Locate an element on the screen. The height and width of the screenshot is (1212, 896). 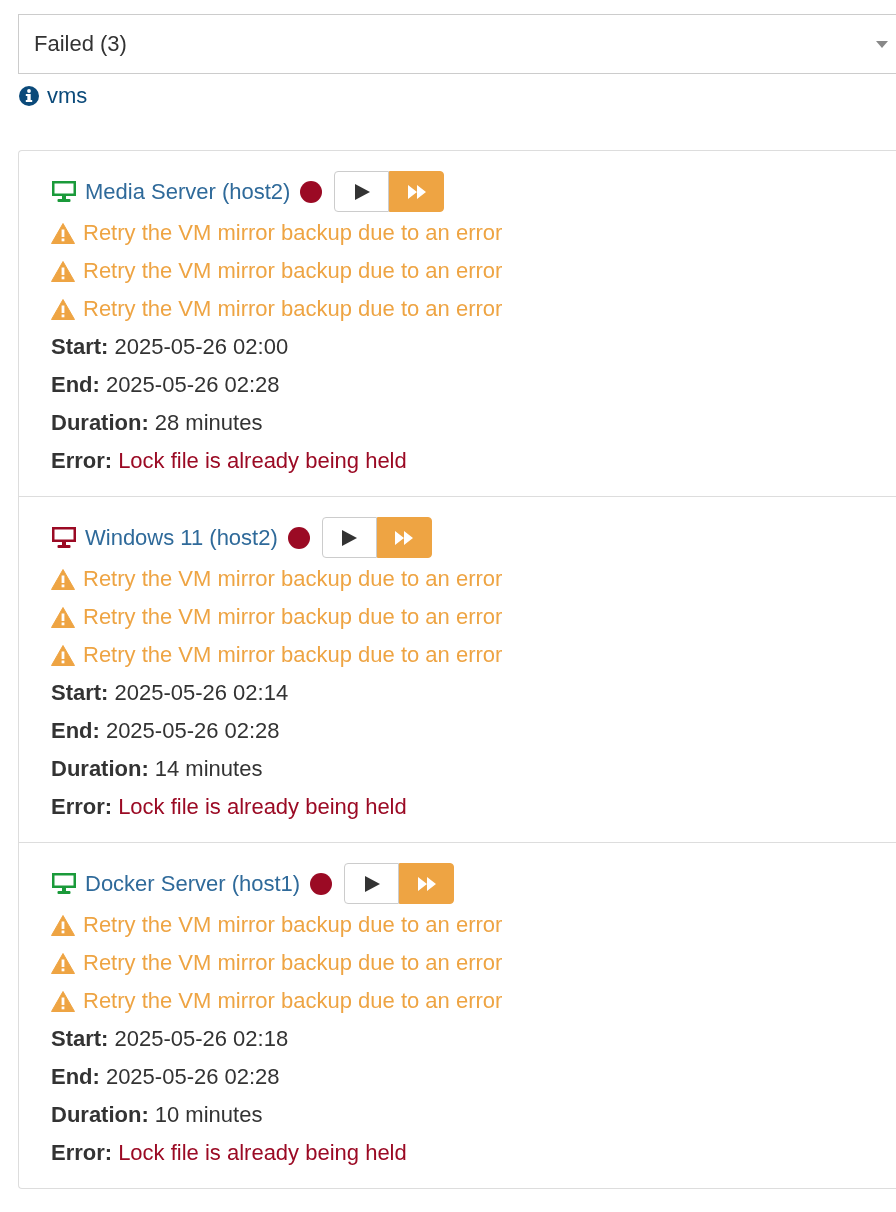
vm-name-link: Media Server (host2) is located at coordinates (188, 191).